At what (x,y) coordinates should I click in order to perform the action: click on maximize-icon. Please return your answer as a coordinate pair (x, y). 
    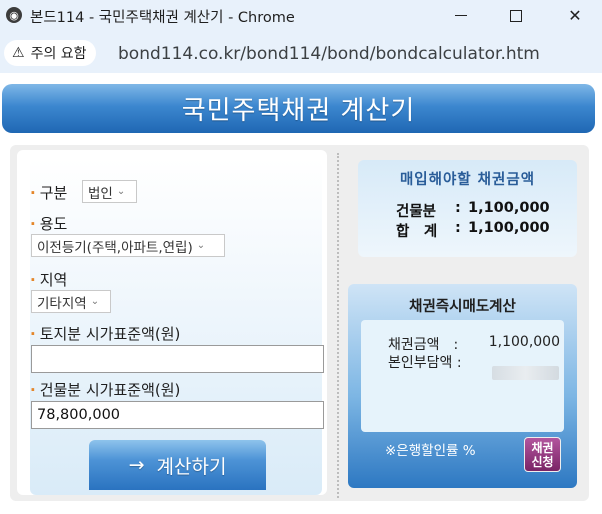
    Looking at the image, I should click on (516, 15).